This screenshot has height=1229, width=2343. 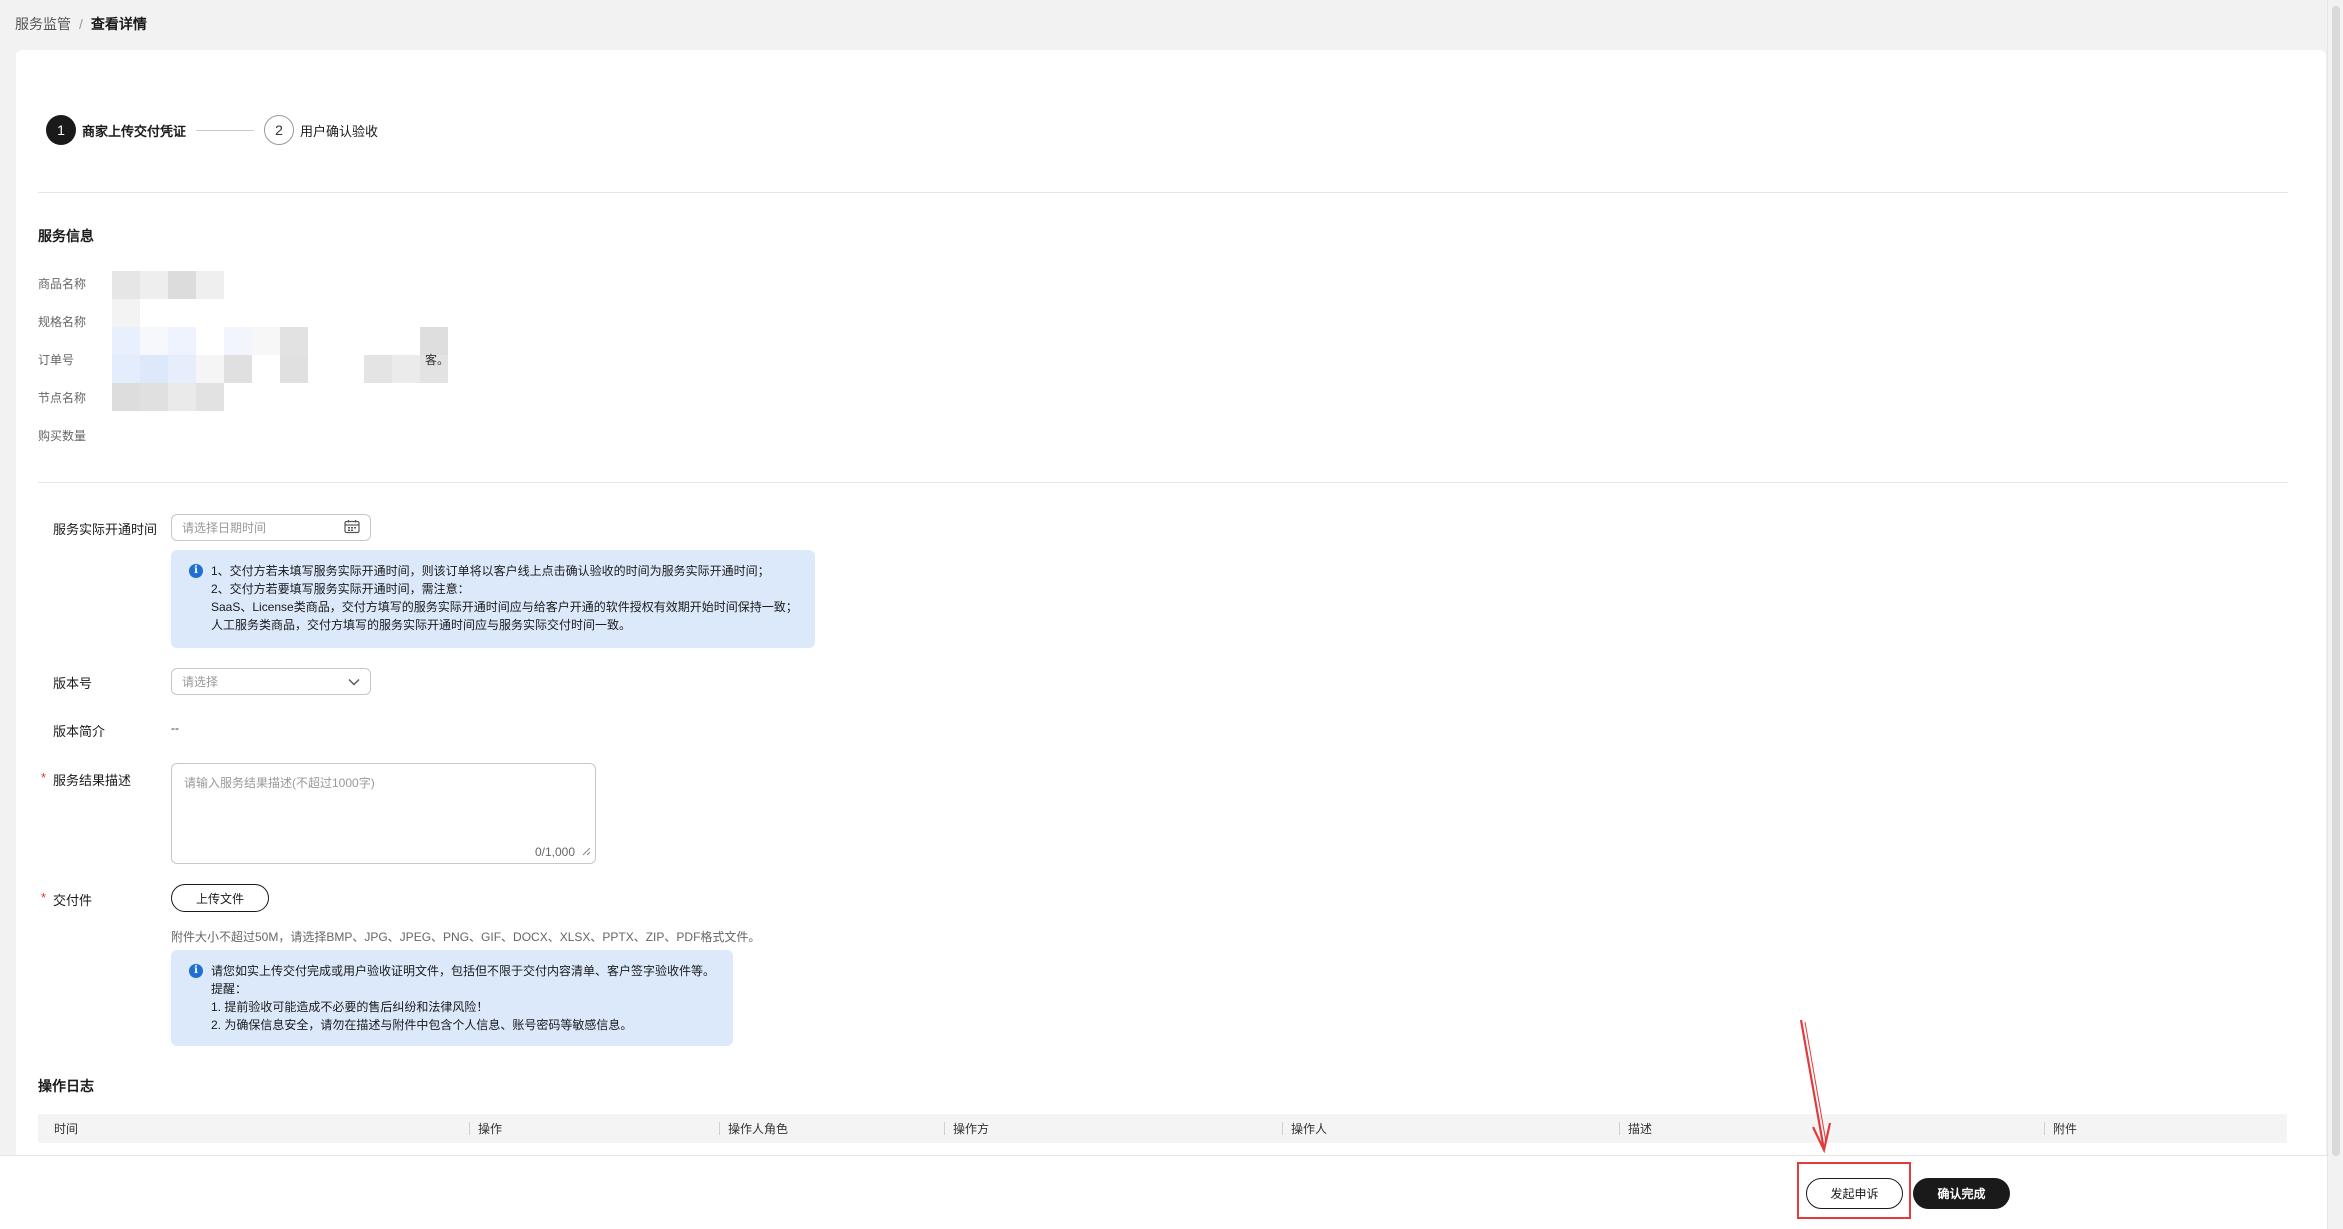 What do you see at coordinates (61, 130) in the screenshot?
I see `step-1-number: 1` at bounding box center [61, 130].